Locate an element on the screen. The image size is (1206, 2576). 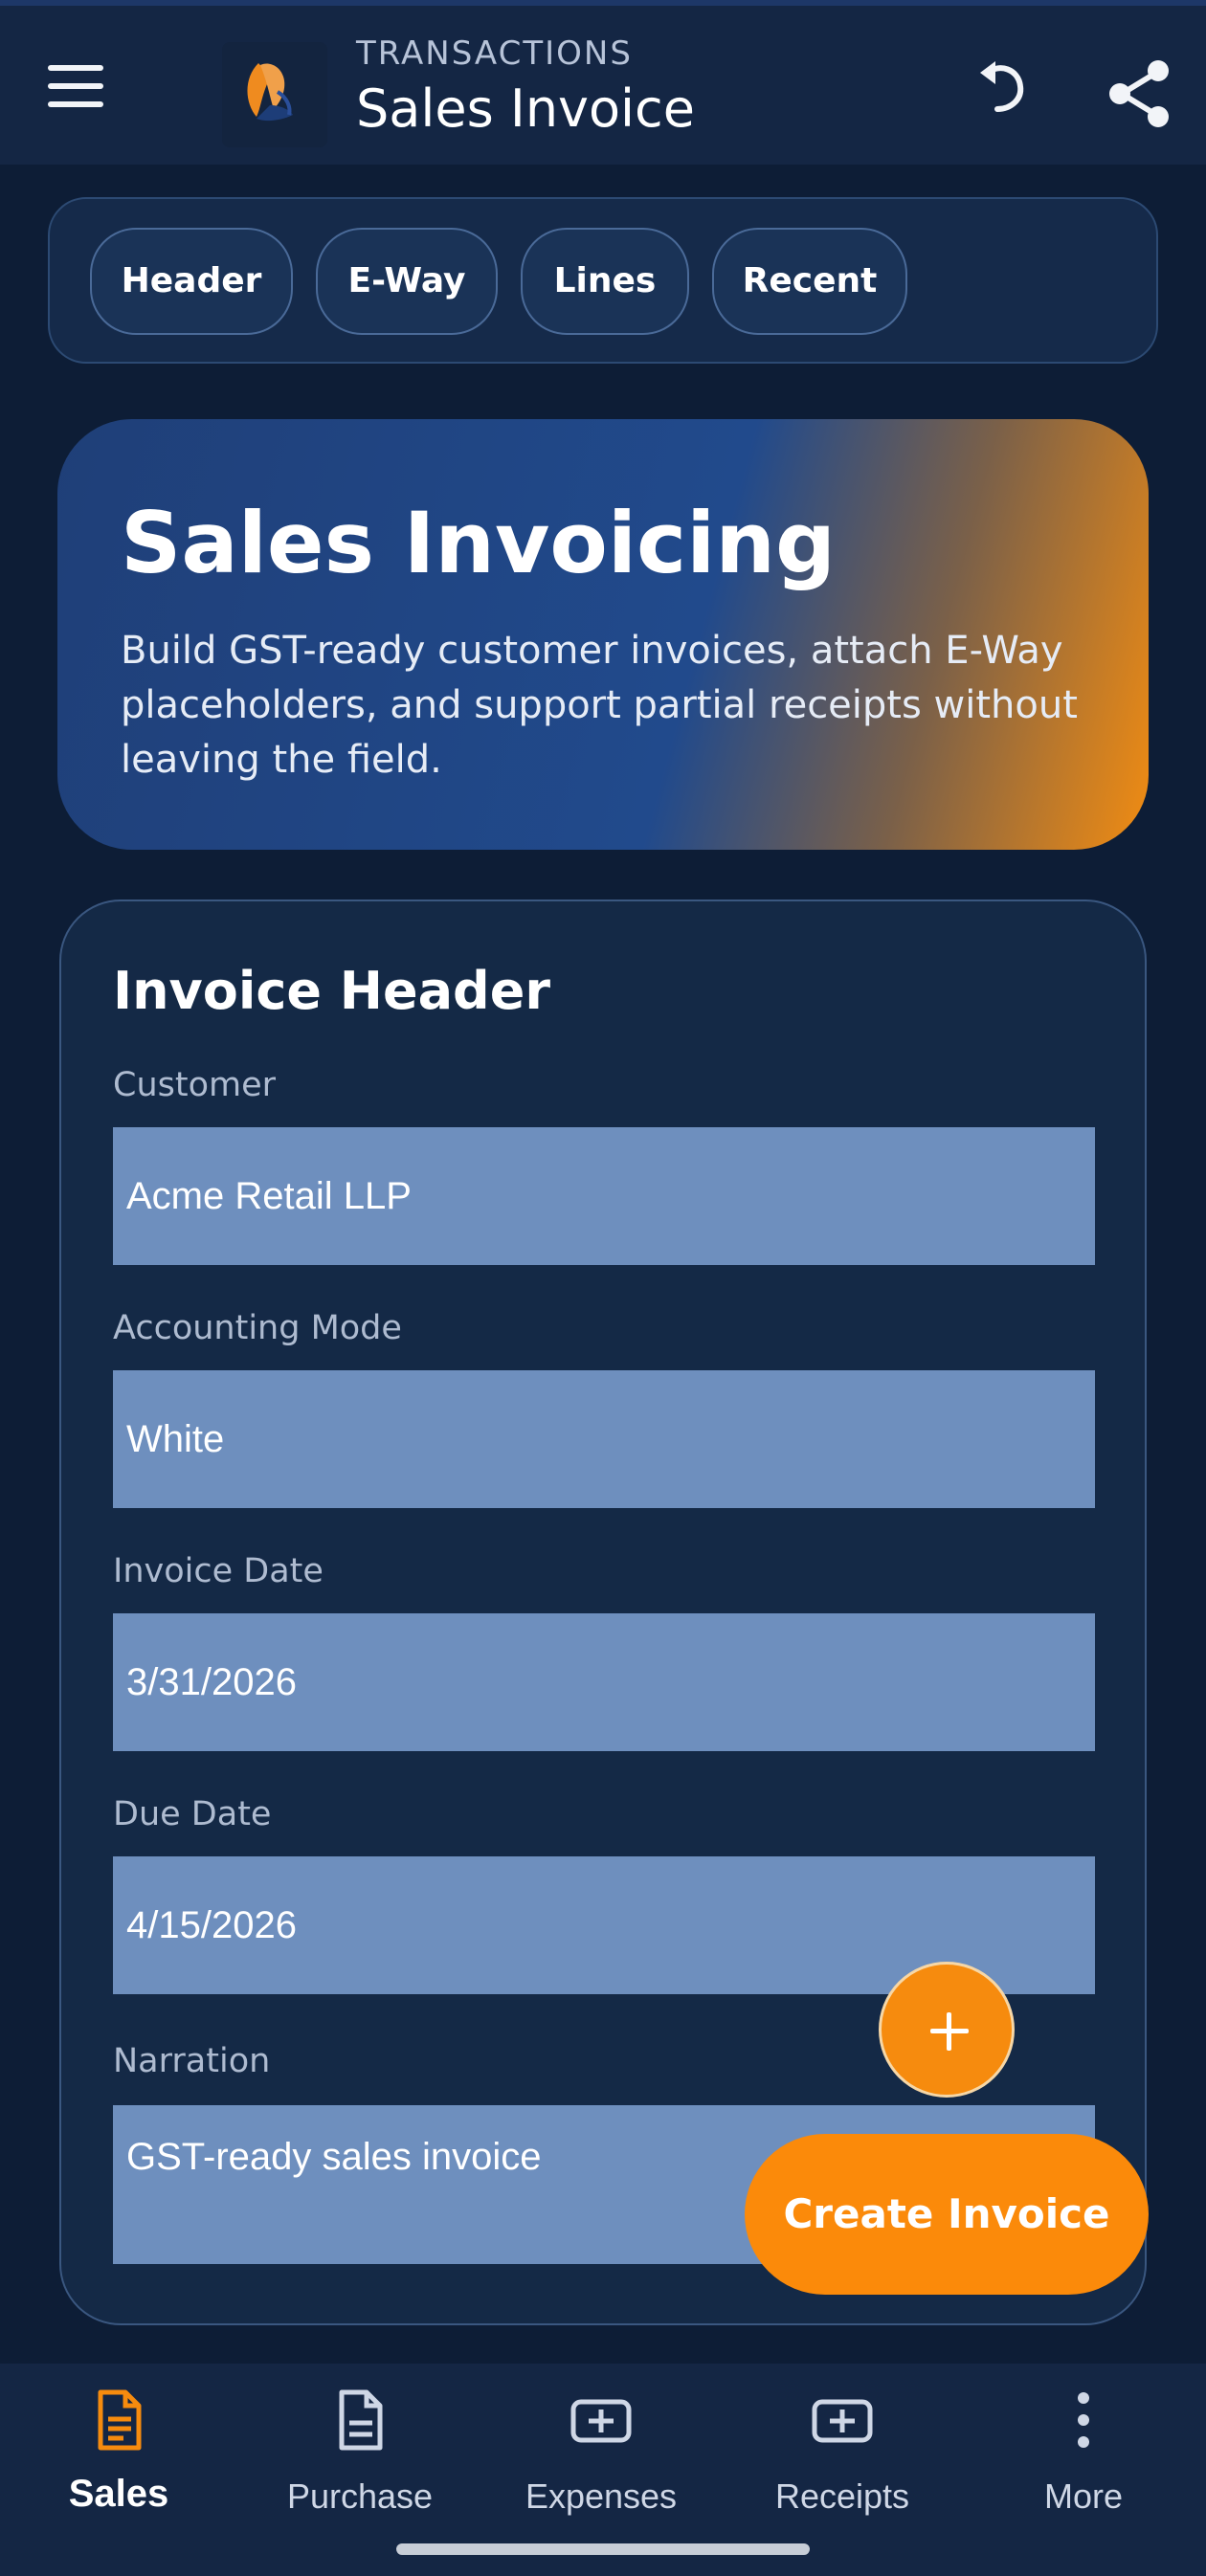
due-date-label: Due Date is located at coordinates (192, 1814).